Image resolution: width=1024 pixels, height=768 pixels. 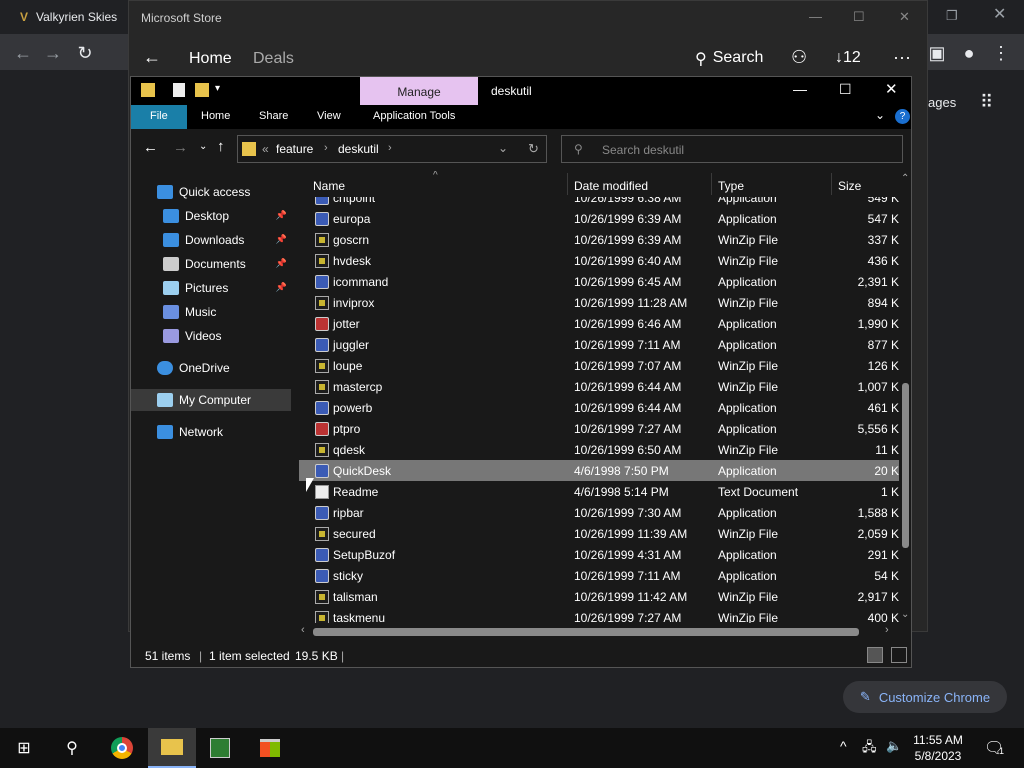 What do you see at coordinates (845, 89) in the screenshot?
I see `explorer-maximize-icon: ☐` at bounding box center [845, 89].